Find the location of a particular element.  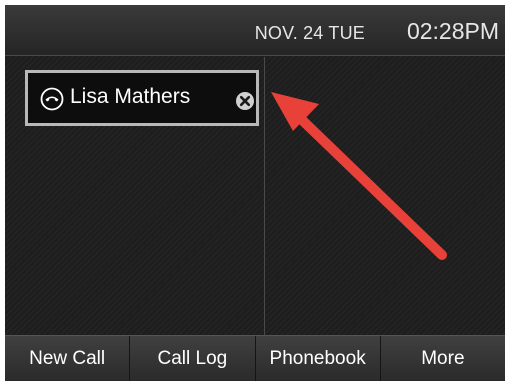

call-log-button: Call Log is located at coordinates (193, 358).